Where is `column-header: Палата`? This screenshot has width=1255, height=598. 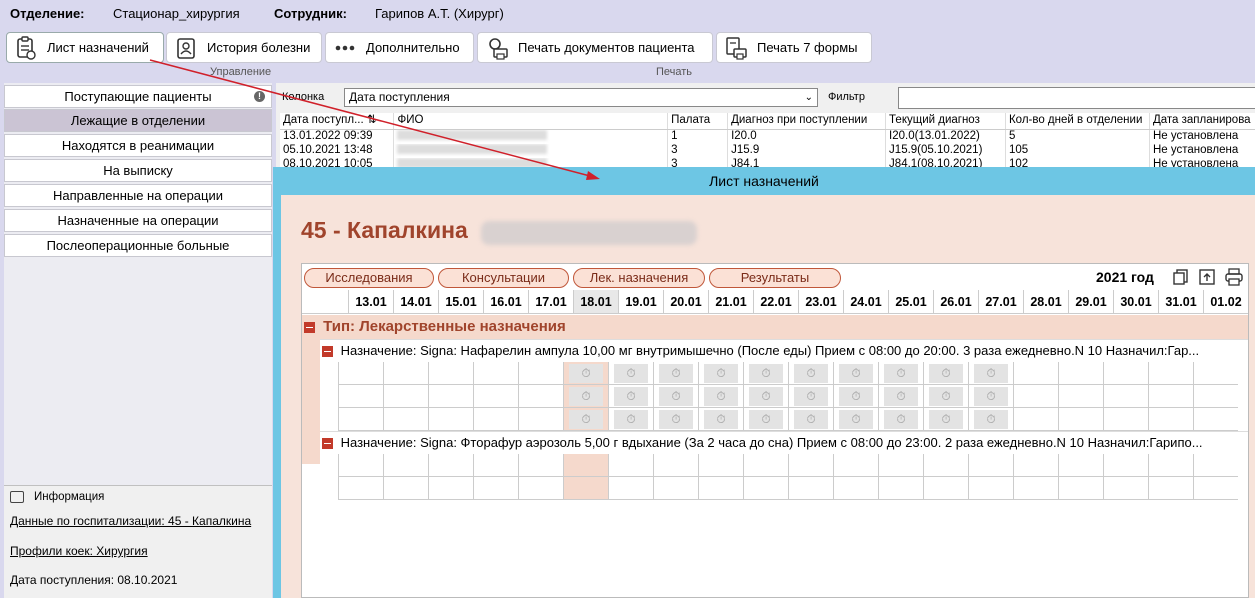
column-header: Палата is located at coordinates (698, 121).